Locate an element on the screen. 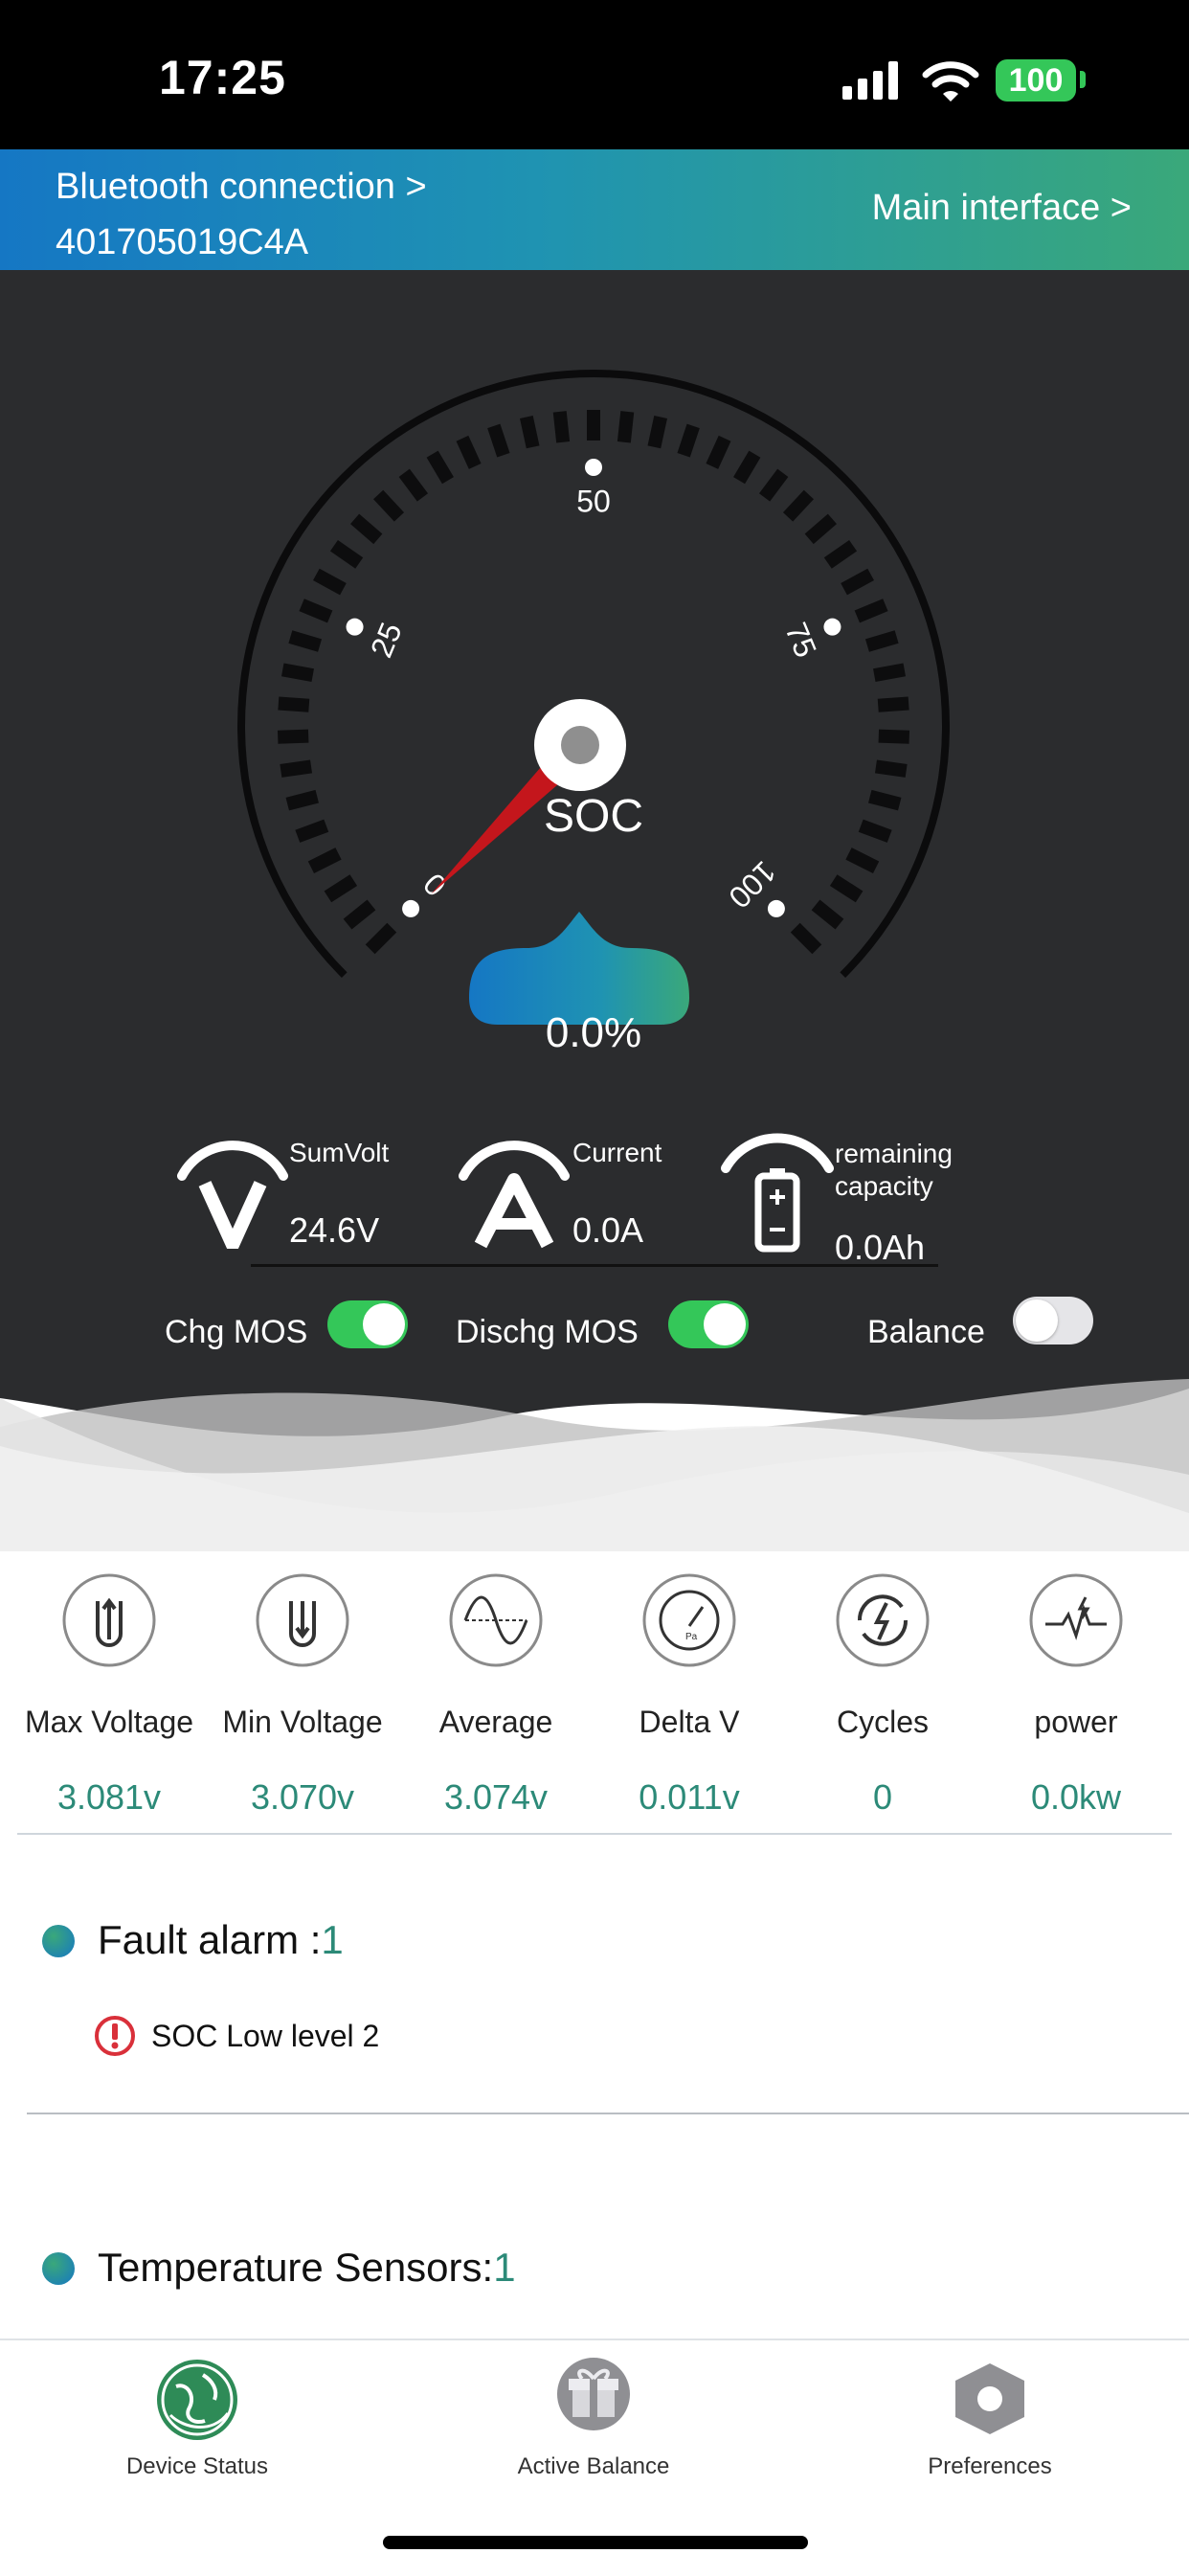 Image resolution: width=1189 pixels, height=2576 pixels. stat-value-max-voltage: 3.081v is located at coordinates (109, 1797).